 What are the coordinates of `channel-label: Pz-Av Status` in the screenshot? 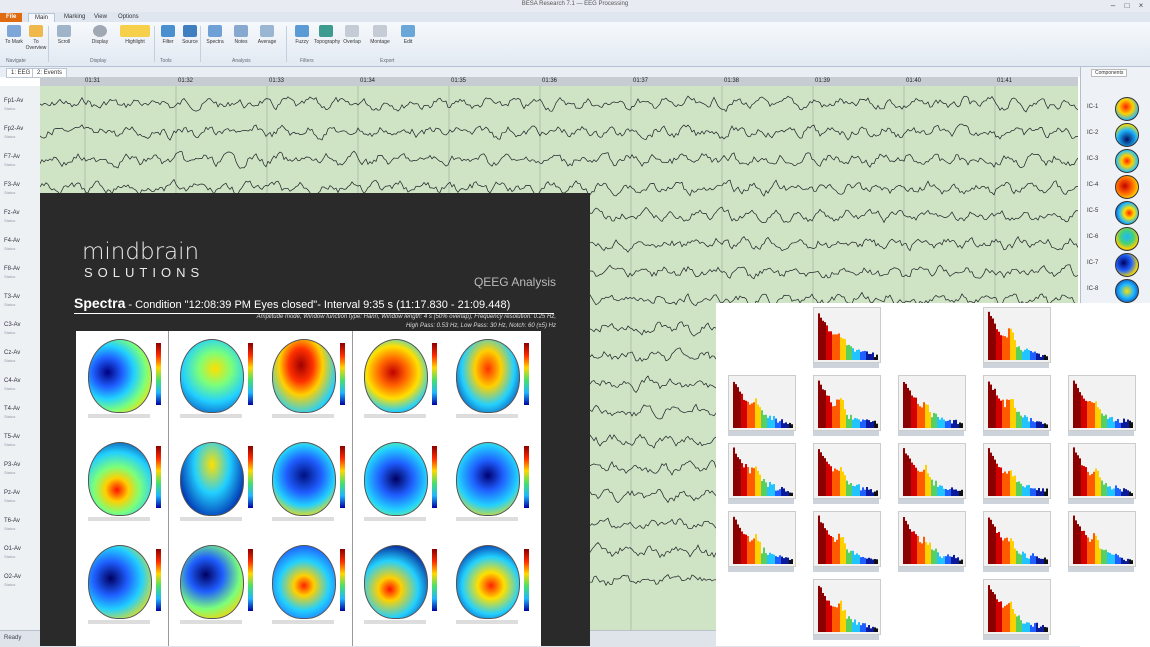 It's located at (12, 497).